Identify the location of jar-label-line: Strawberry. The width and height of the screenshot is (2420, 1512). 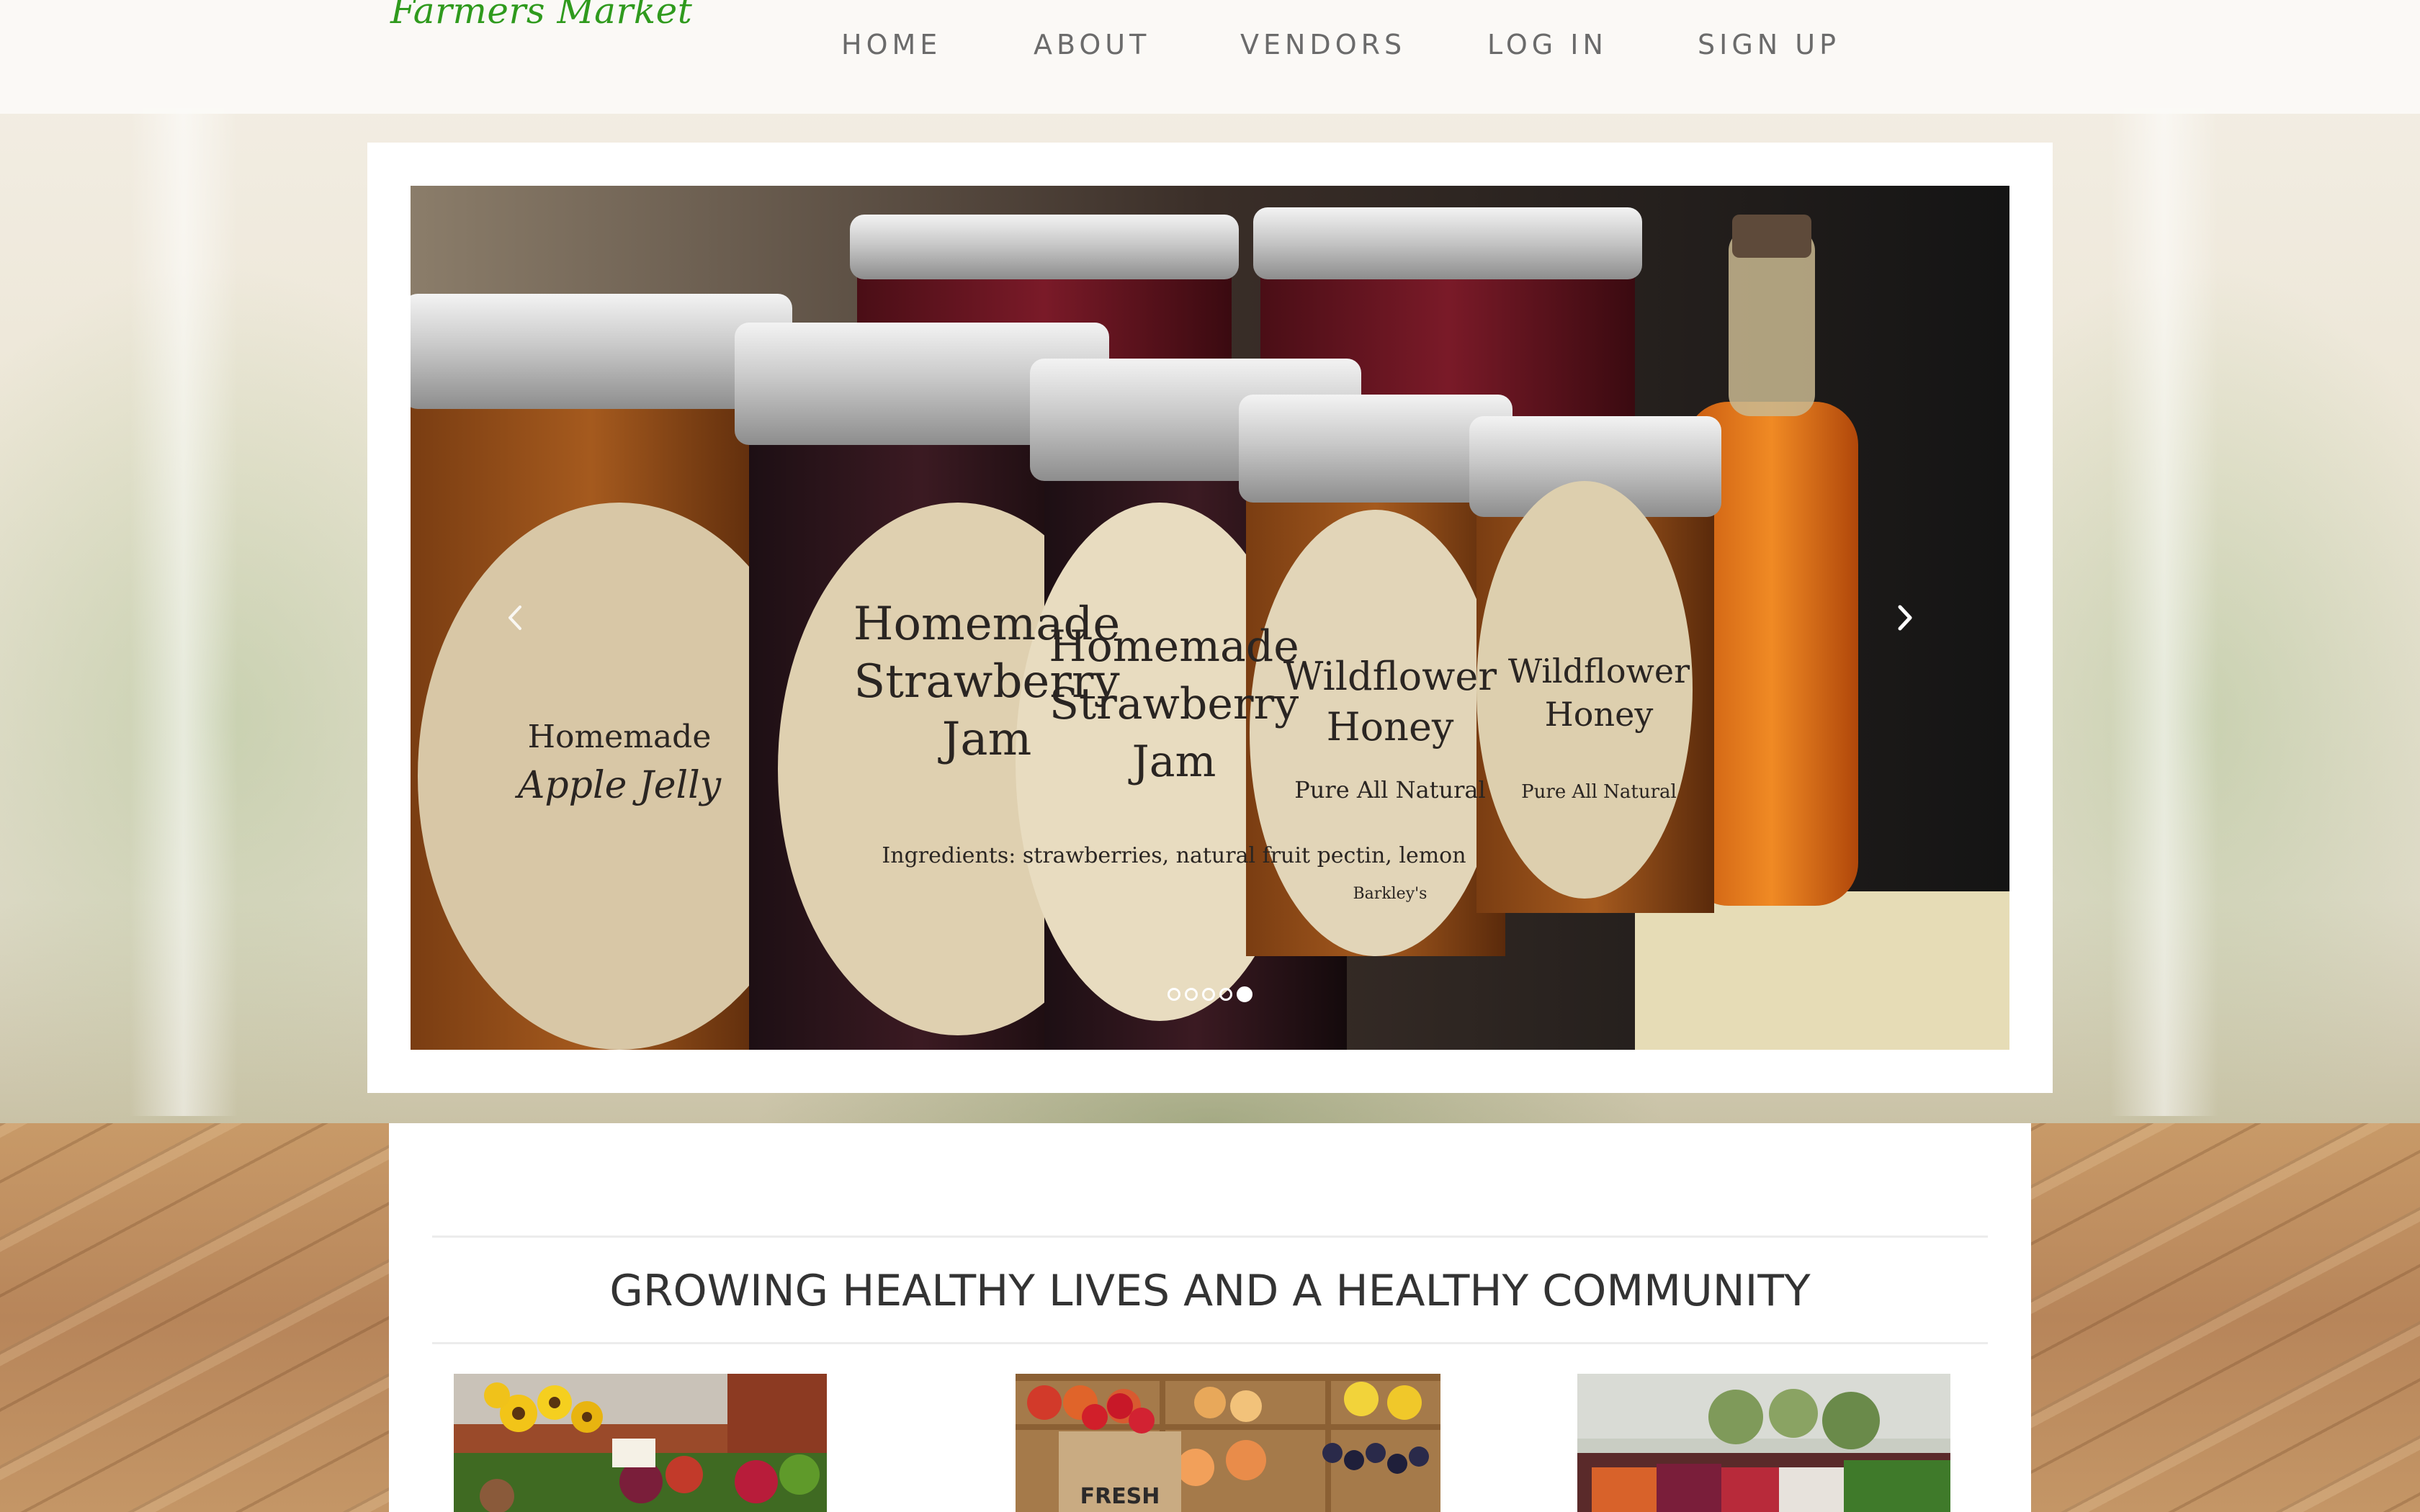
(1174, 704).